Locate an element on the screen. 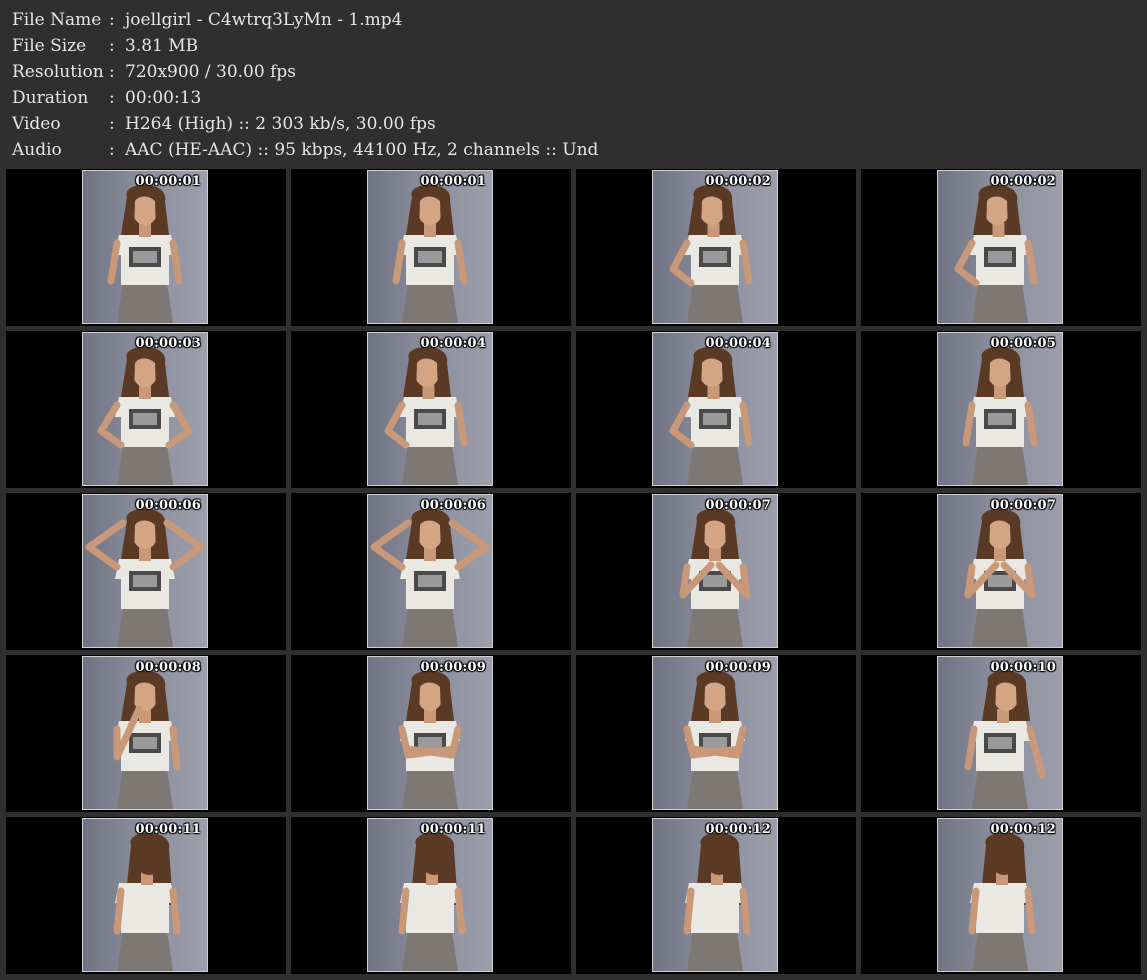 This screenshot has width=1147, height=980. video-frame-image: 00:00:08 is located at coordinates (145, 733).